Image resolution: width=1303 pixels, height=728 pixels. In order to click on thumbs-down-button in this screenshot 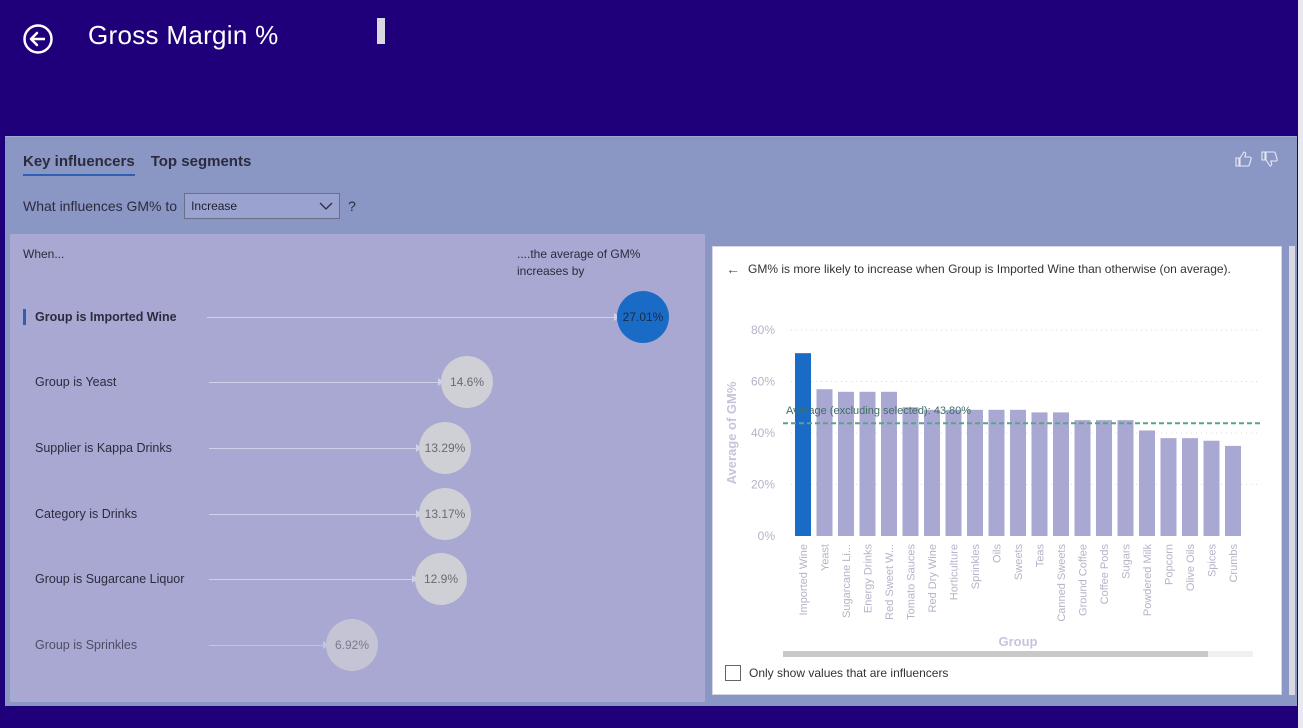, I will do `click(1270, 161)`.